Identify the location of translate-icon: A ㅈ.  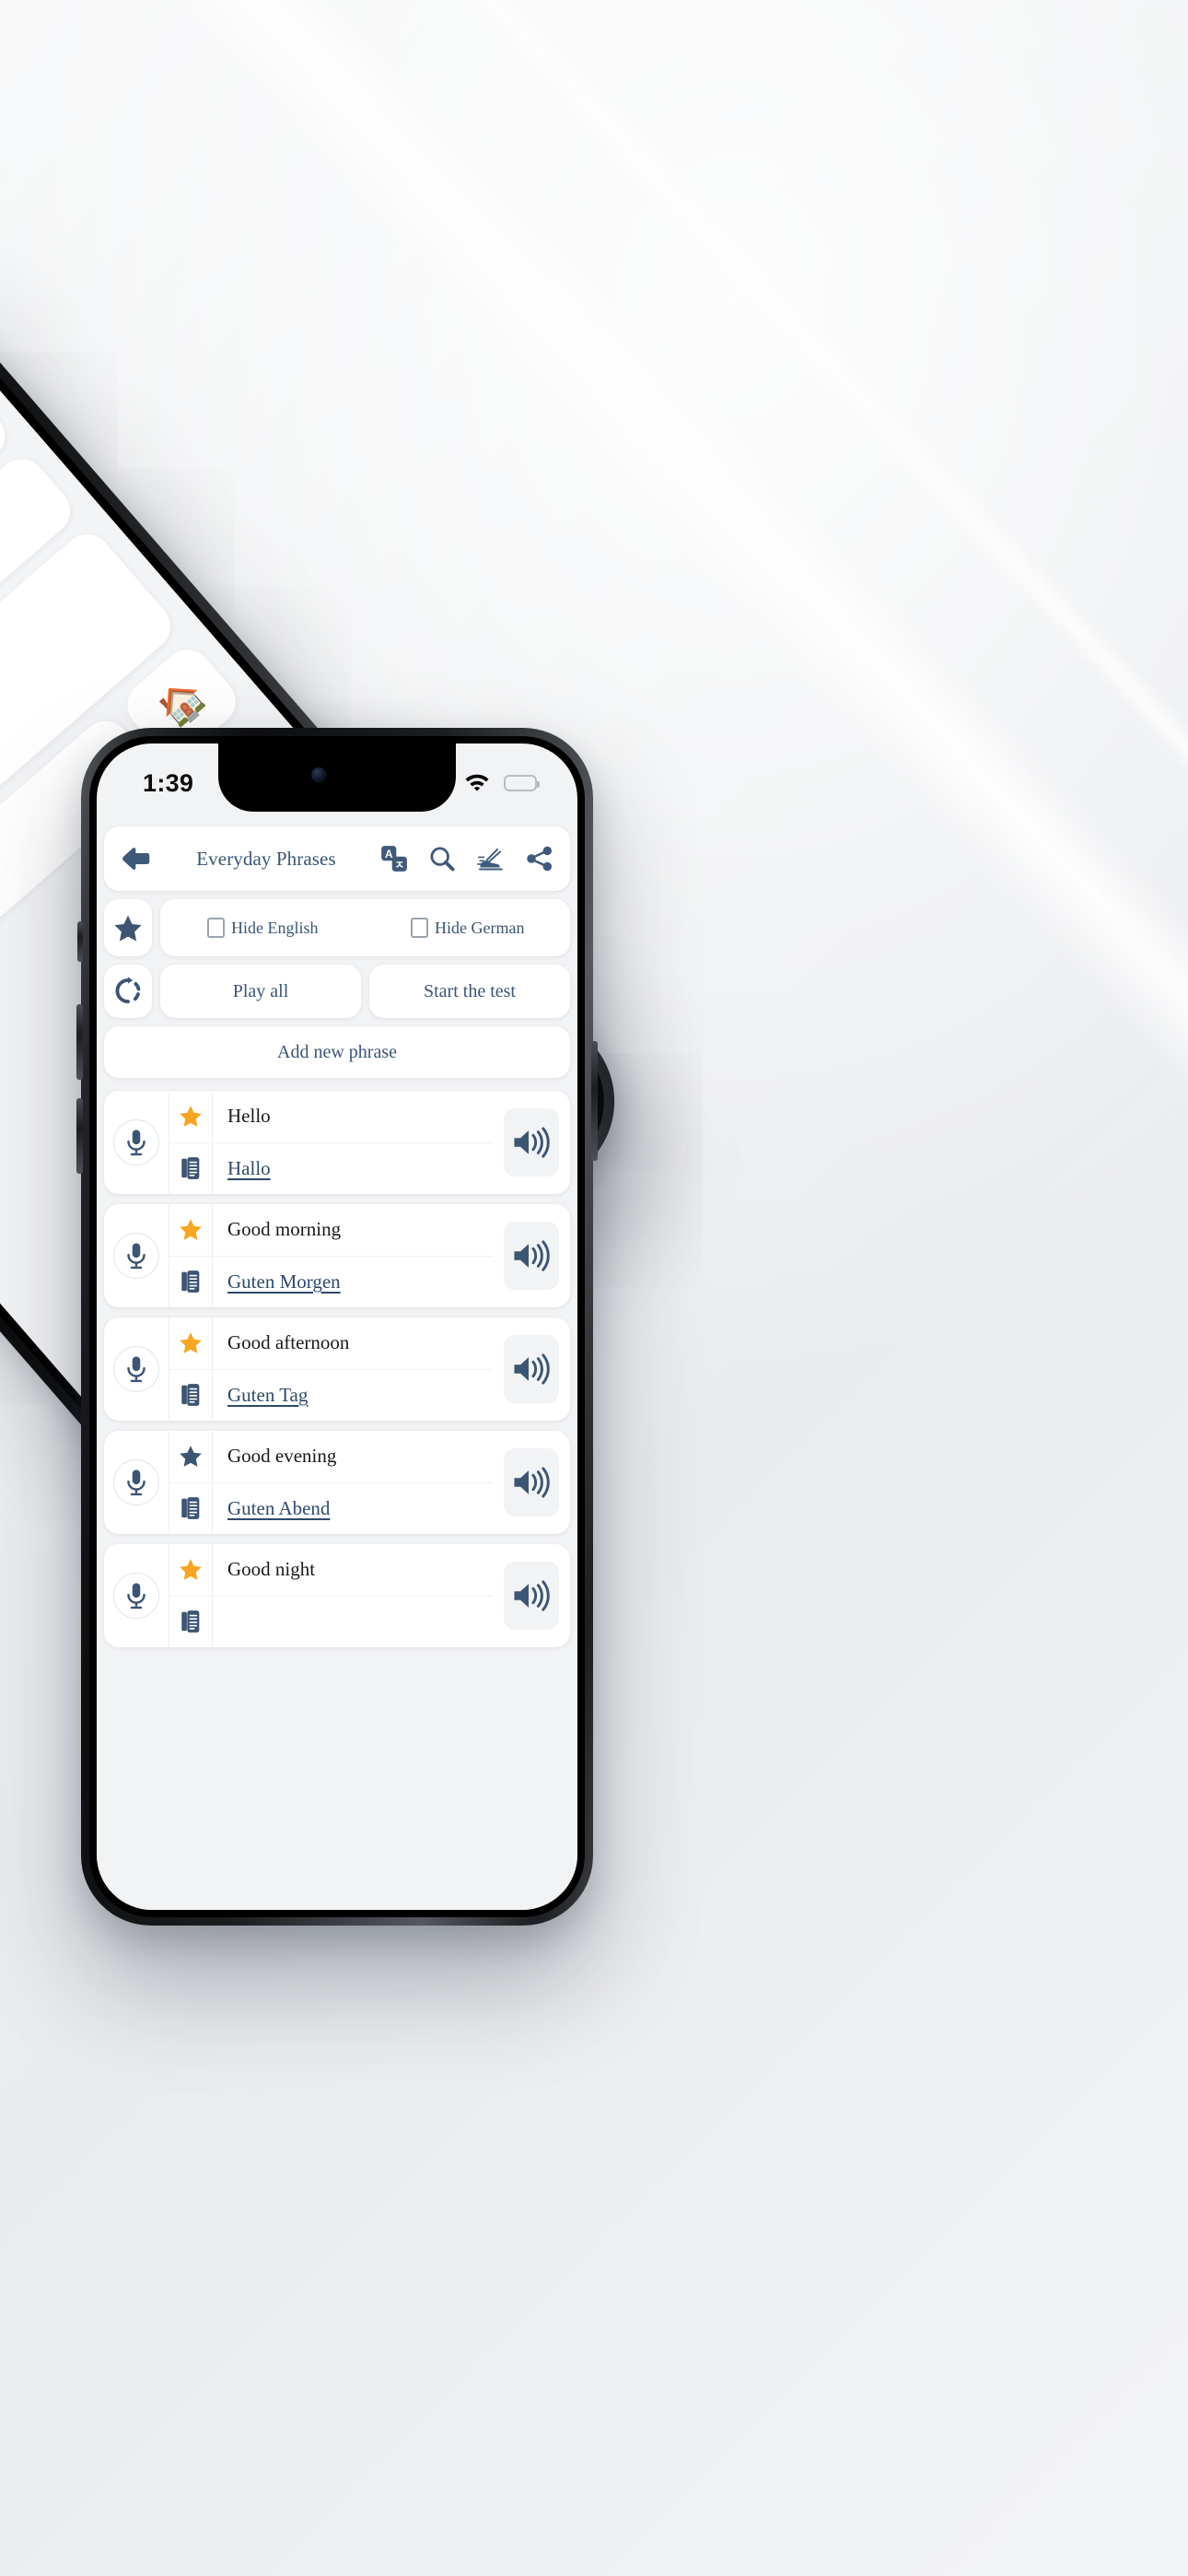
(394, 859).